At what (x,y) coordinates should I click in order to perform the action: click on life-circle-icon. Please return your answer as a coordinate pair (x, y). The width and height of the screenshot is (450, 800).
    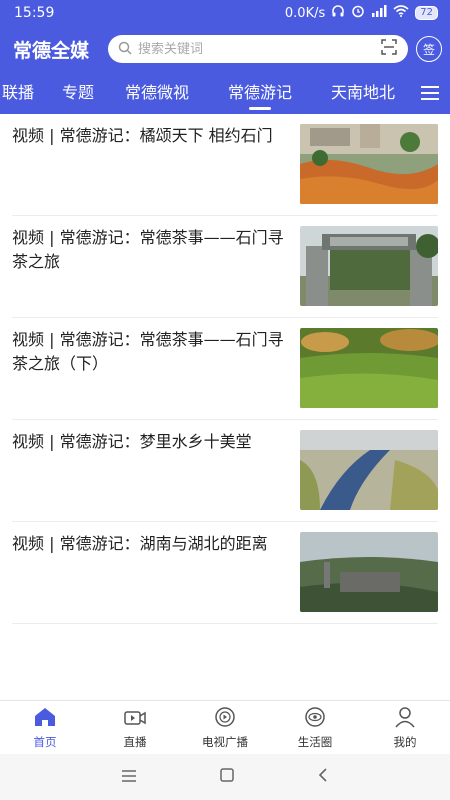
    Looking at the image, I should click on (315, 718).